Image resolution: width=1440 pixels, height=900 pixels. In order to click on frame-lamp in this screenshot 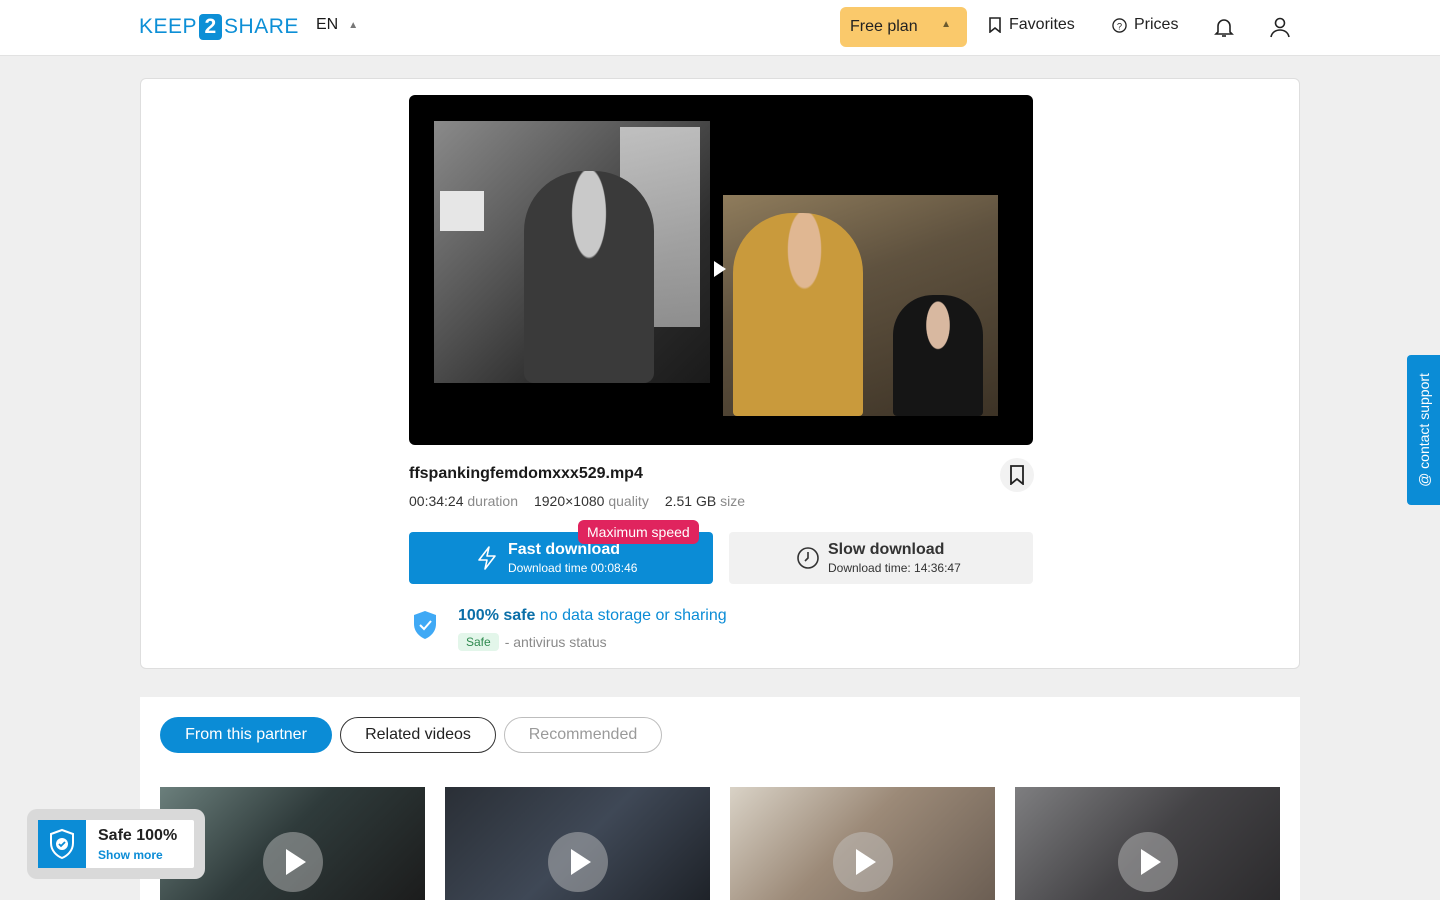, I will do `click(462, 211)`.